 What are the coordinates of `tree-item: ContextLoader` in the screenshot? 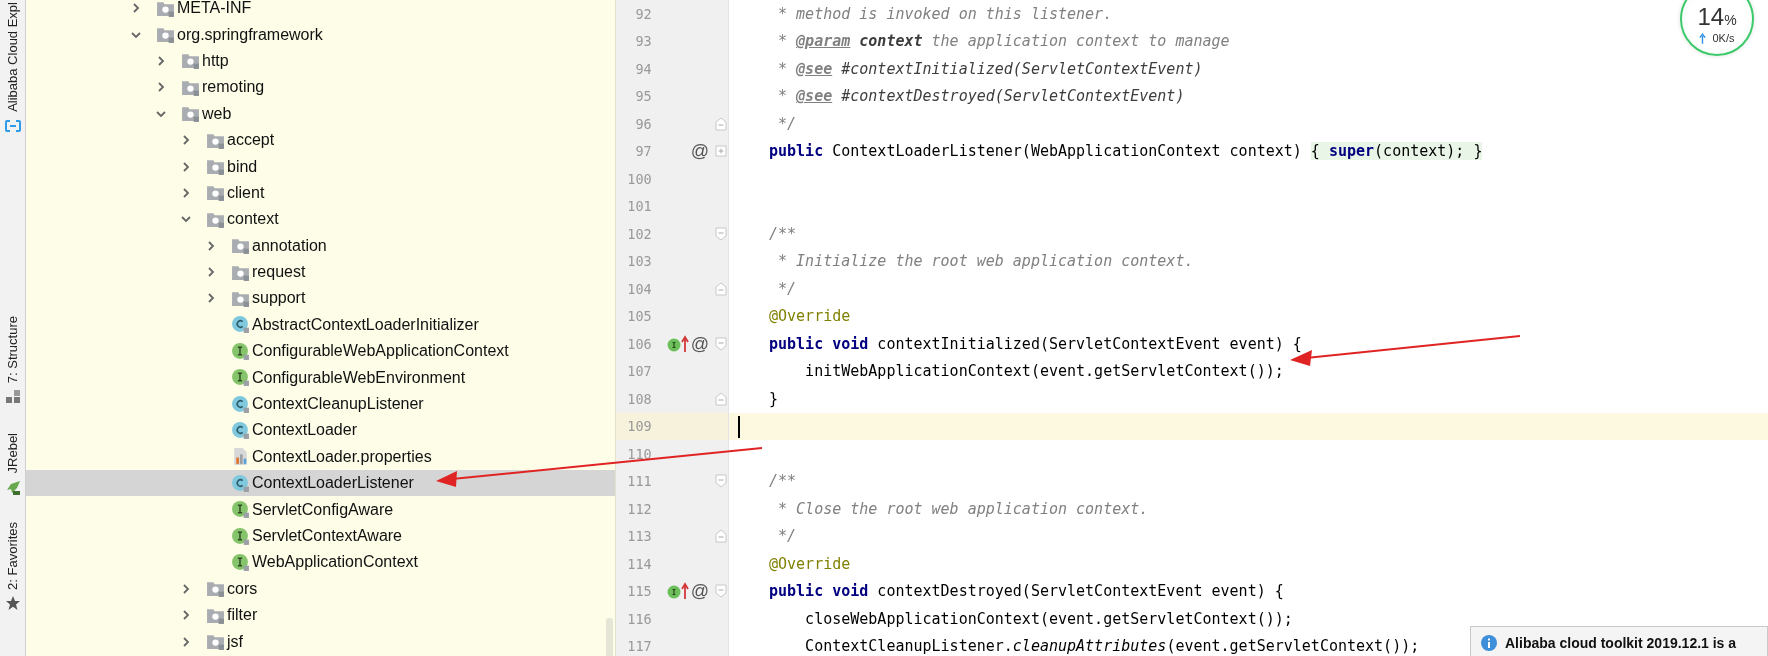 It's located at (320, 430).